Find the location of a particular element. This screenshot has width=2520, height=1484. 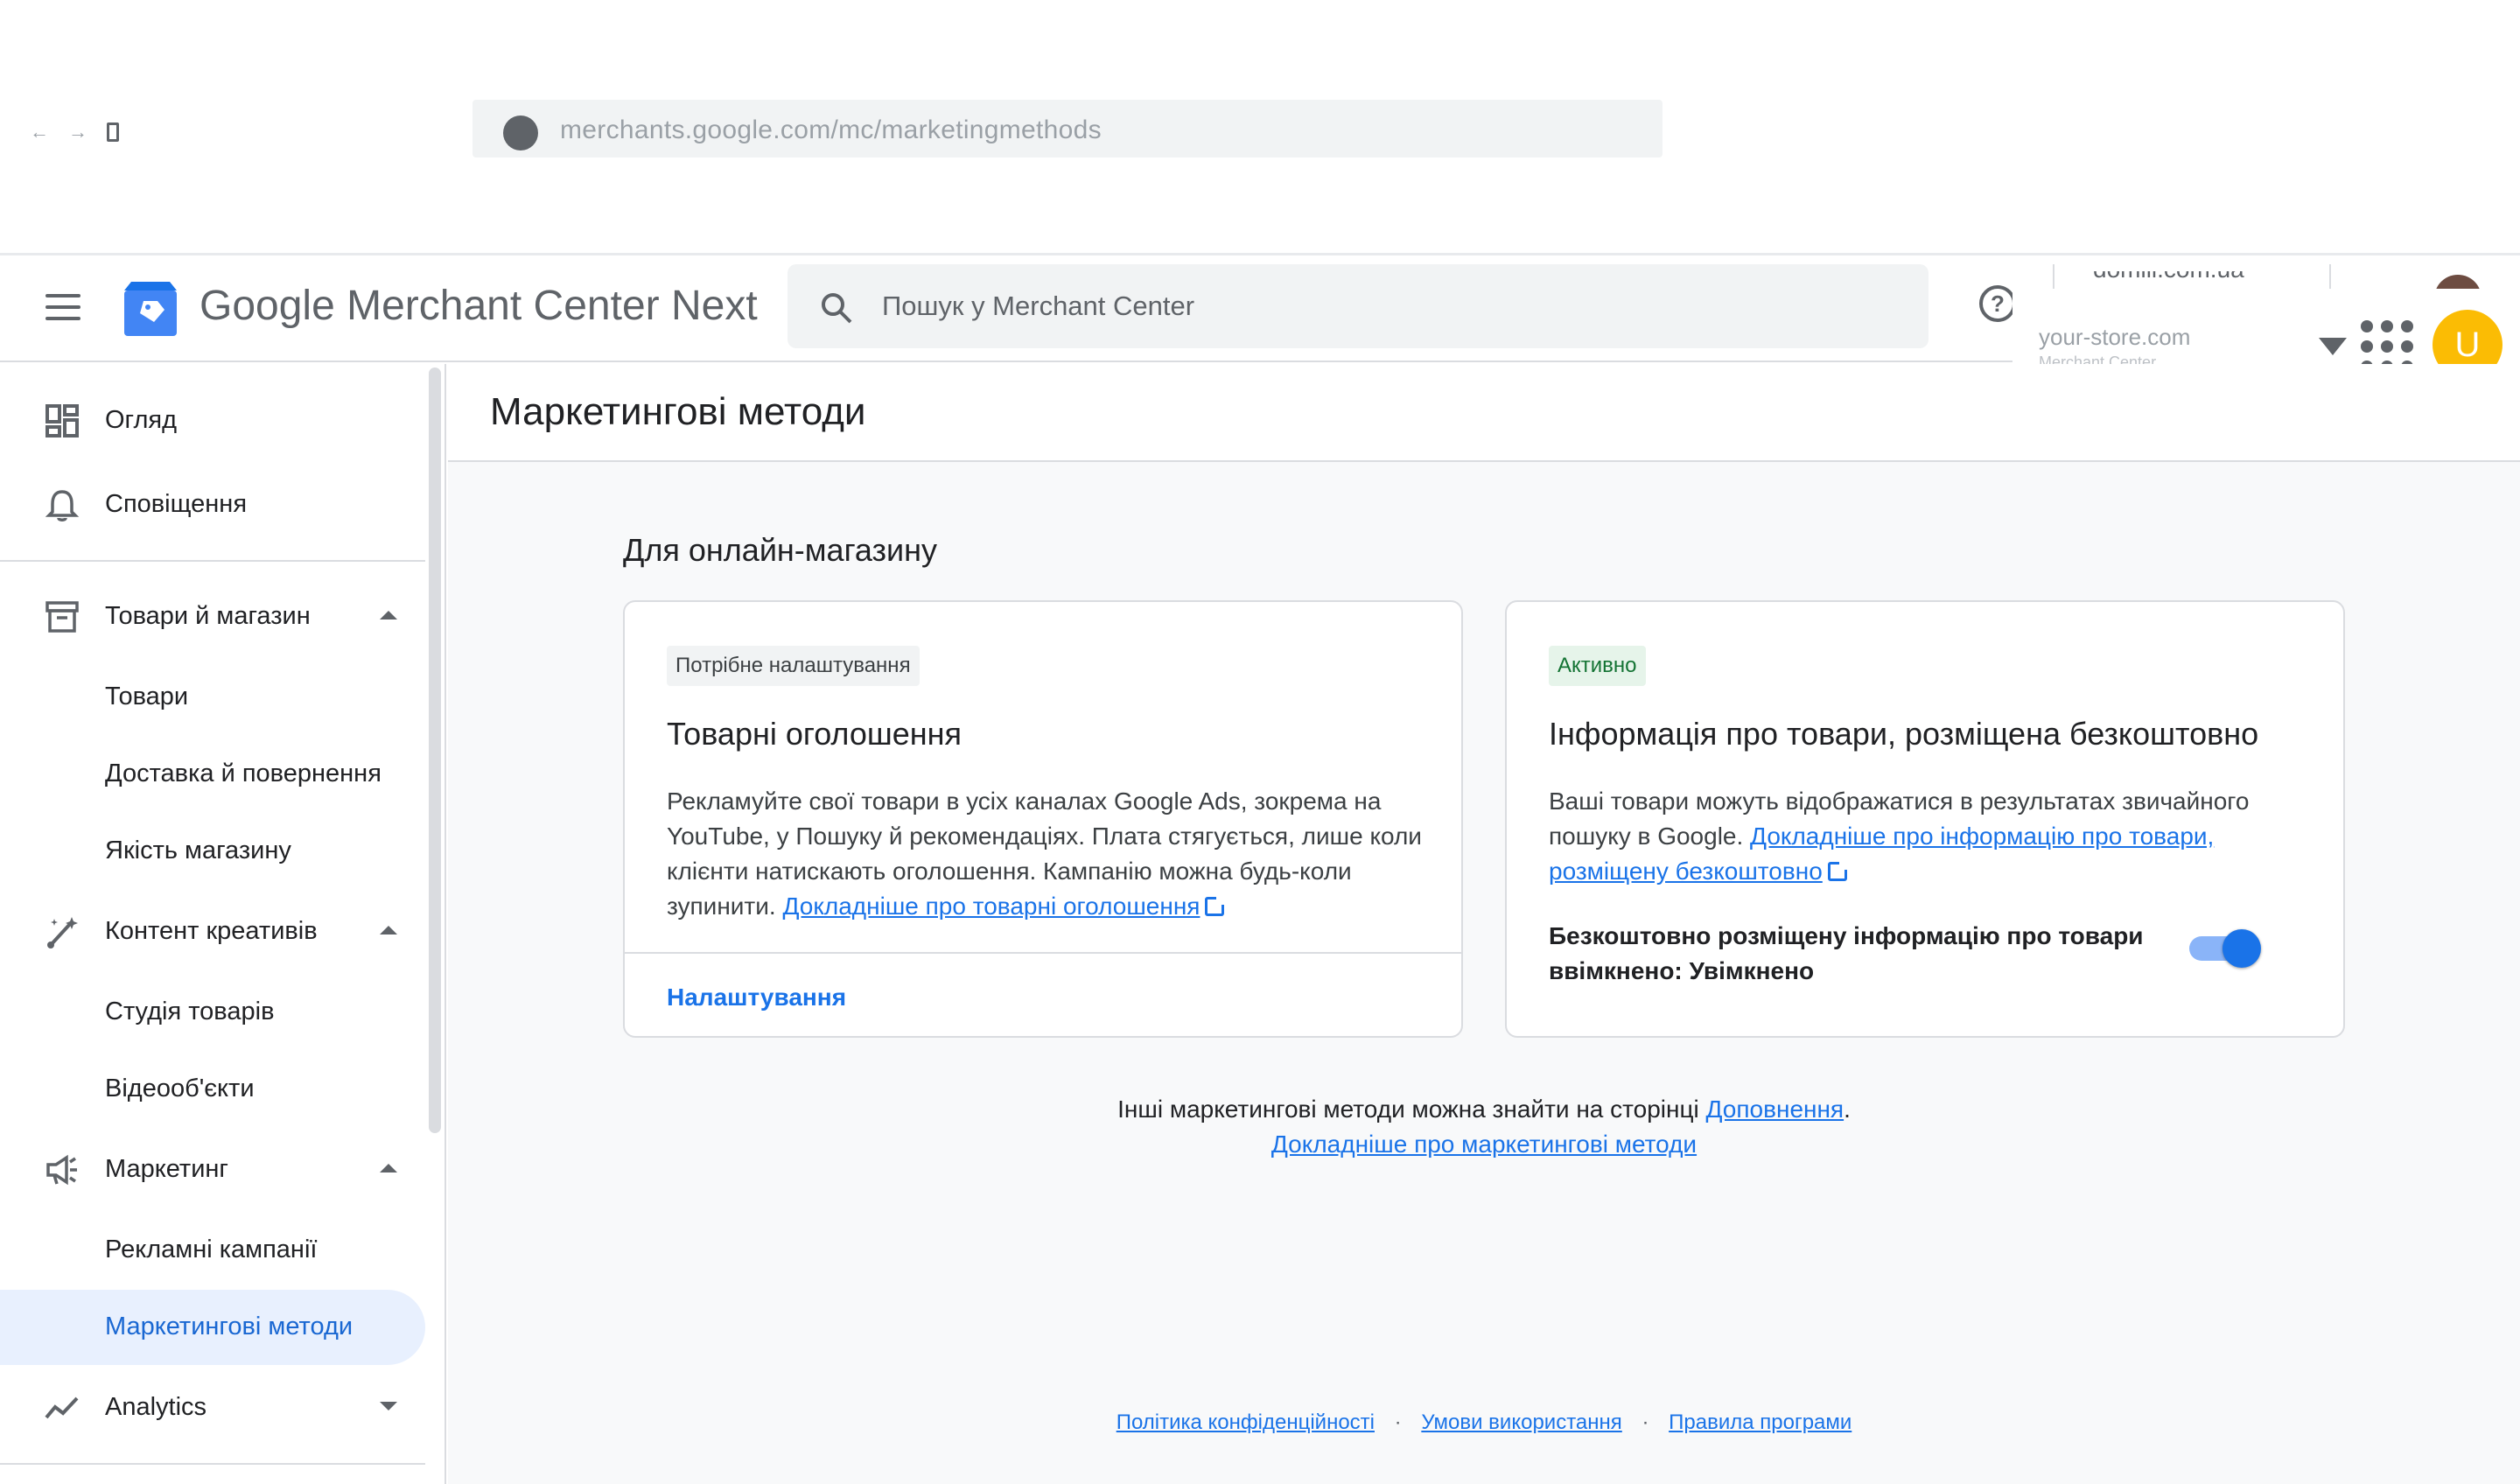

terms-of-use-link: Умови використання is located at coordinates (1521, 1422).